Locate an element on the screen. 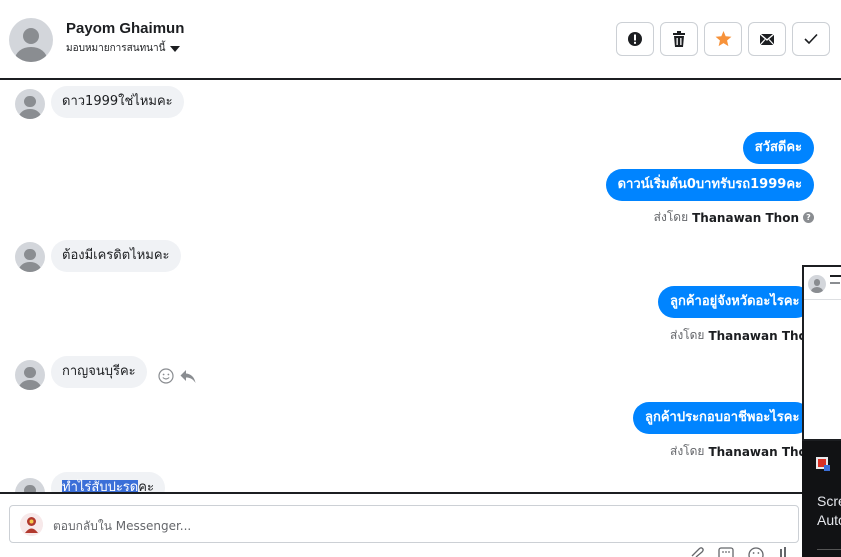 The height and width of the screenshot is (557, 841). incoming-message: ดาว1999ใช่ไหมคะ is located at coordinates (117, 102).